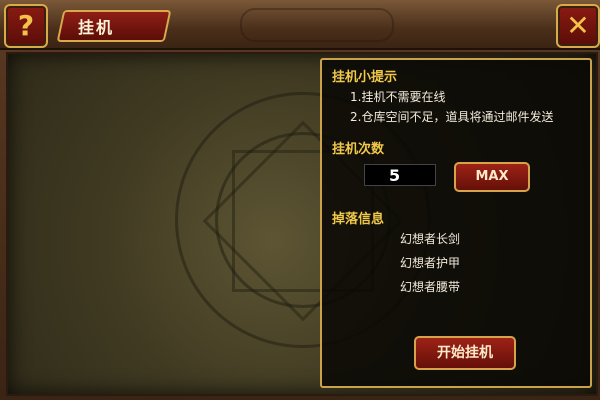  Describe the element at coordinates (430, 287) in the screenshot. I see `drop-item-3: 幻想者腰带` at that location.